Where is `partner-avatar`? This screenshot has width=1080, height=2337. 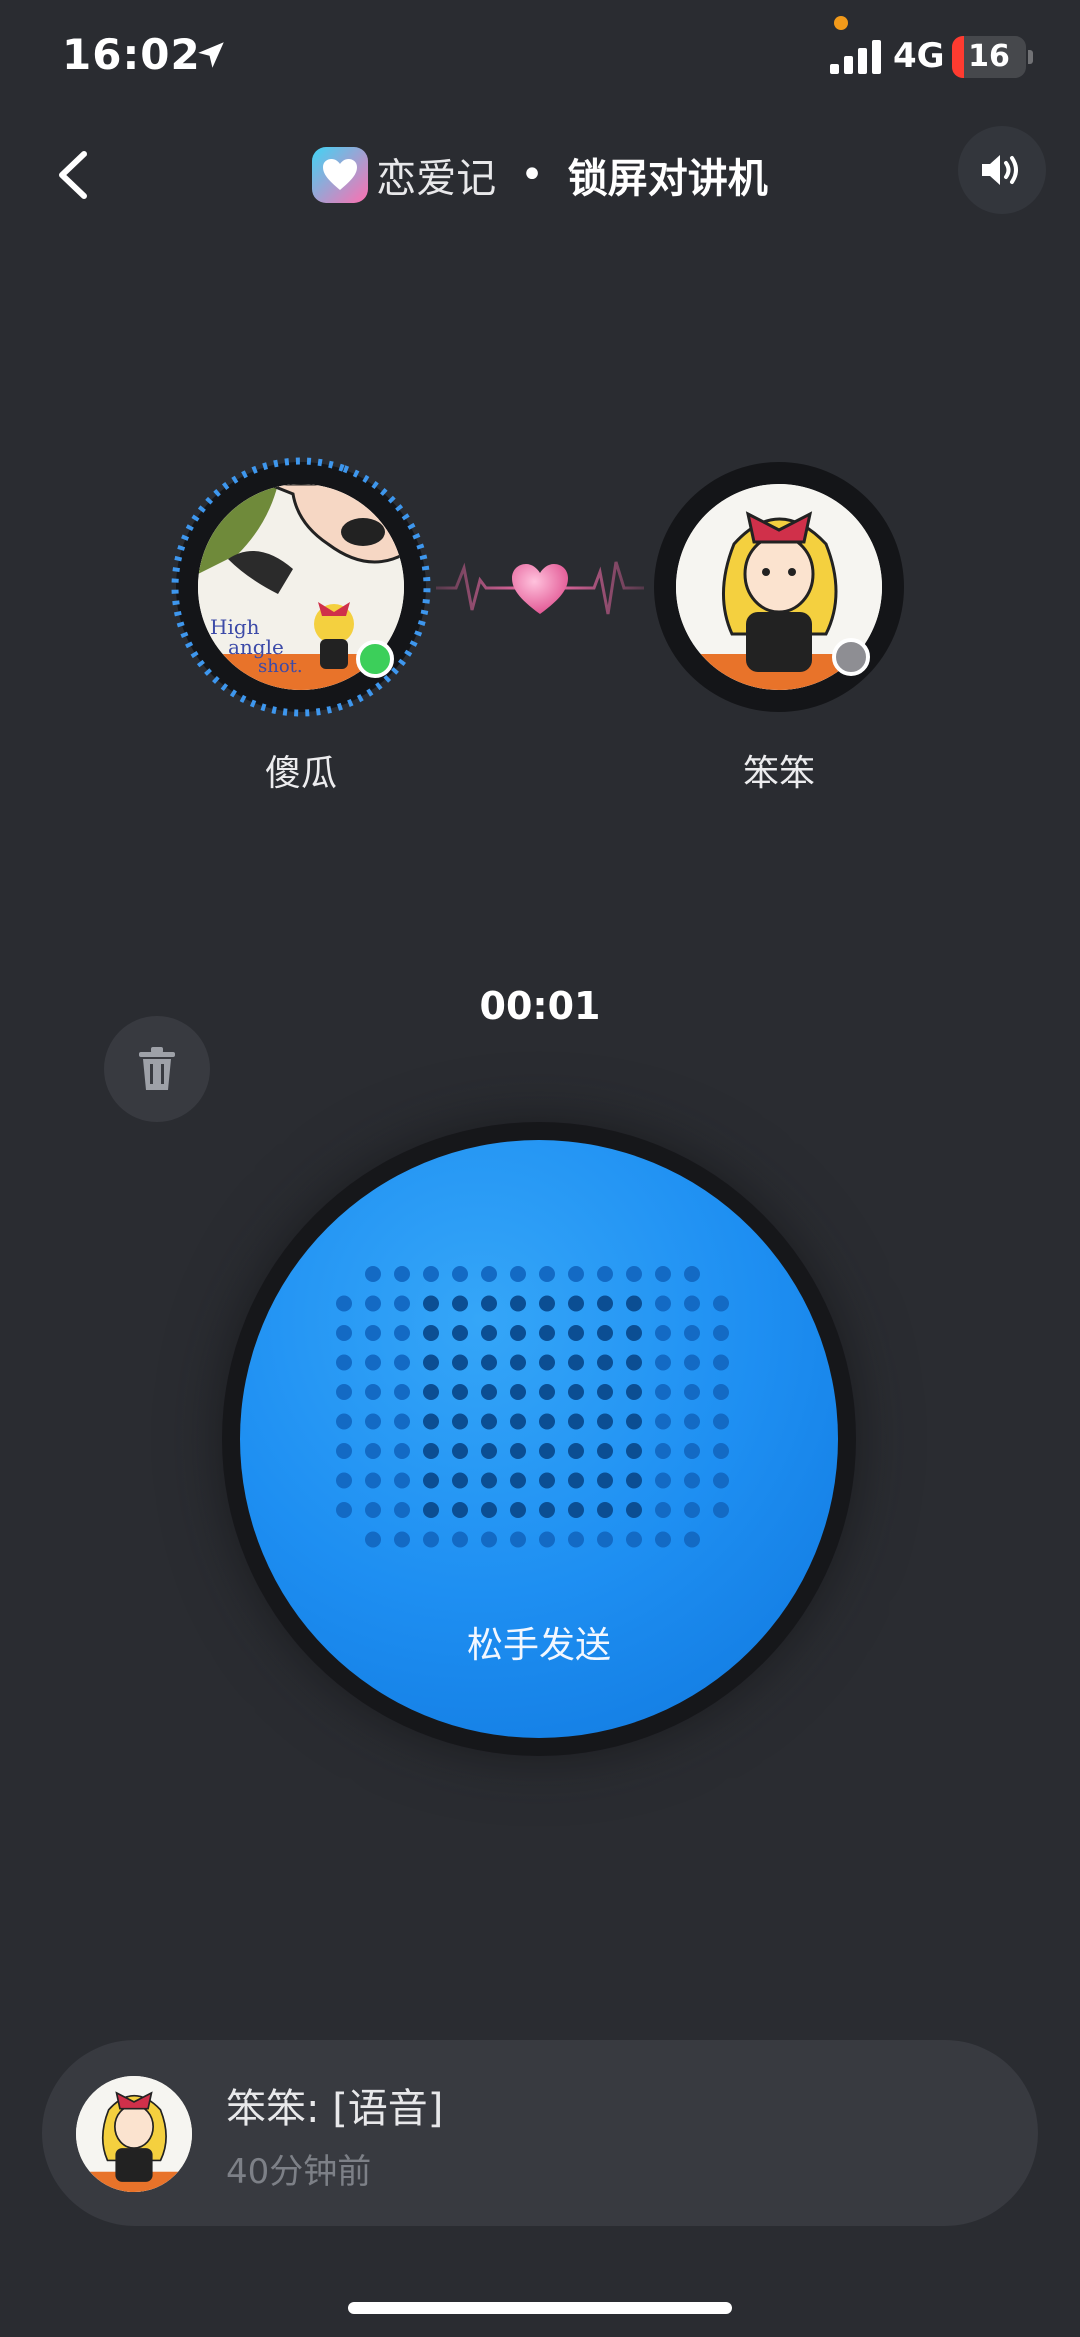
partner-avatar is located at coordinates (779, 587).